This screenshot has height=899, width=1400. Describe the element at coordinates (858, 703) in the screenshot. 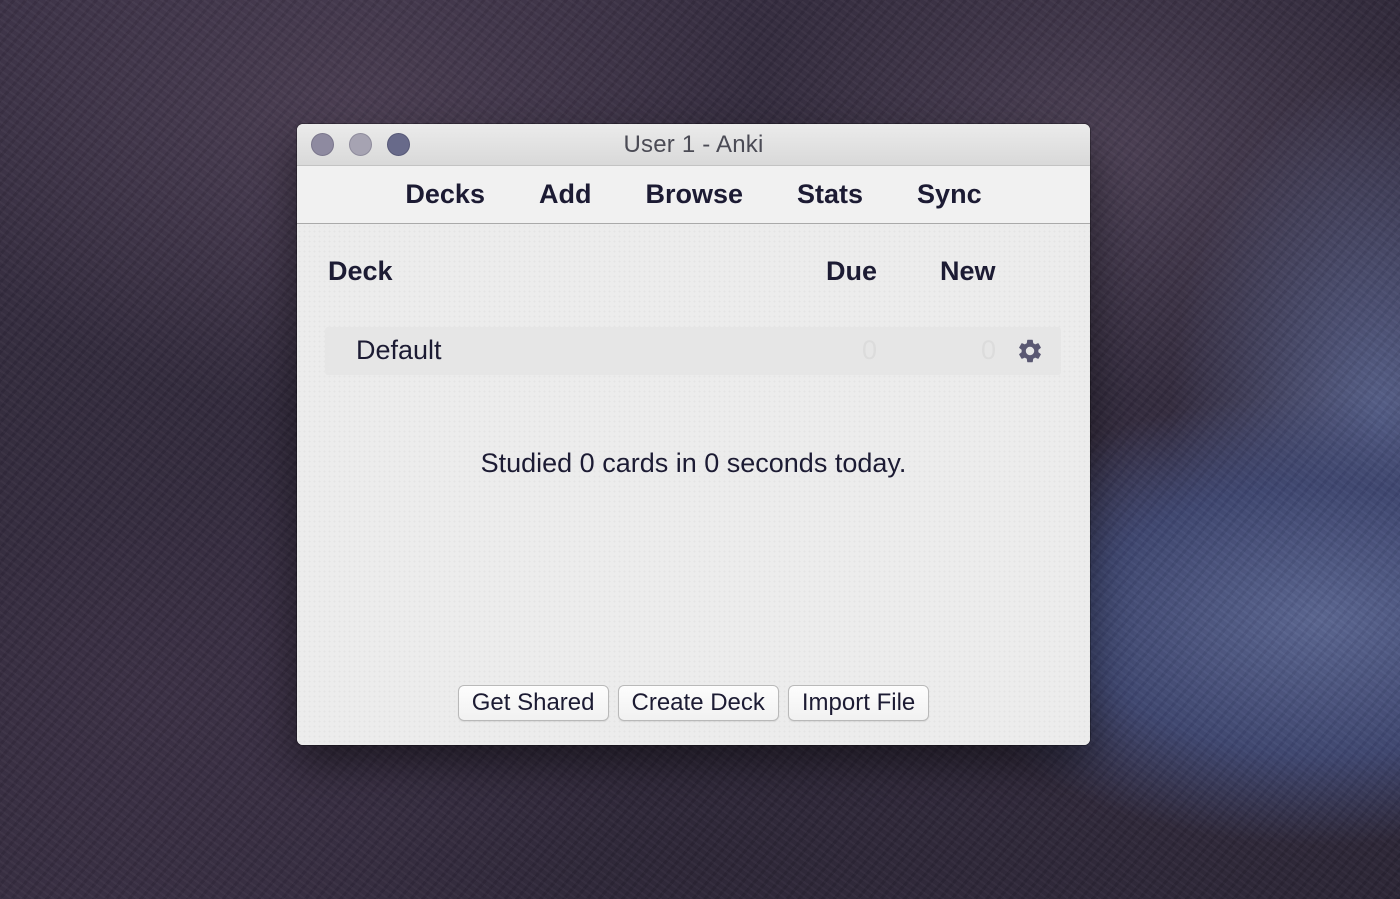

I see `import-file-button: Import File` at that location.